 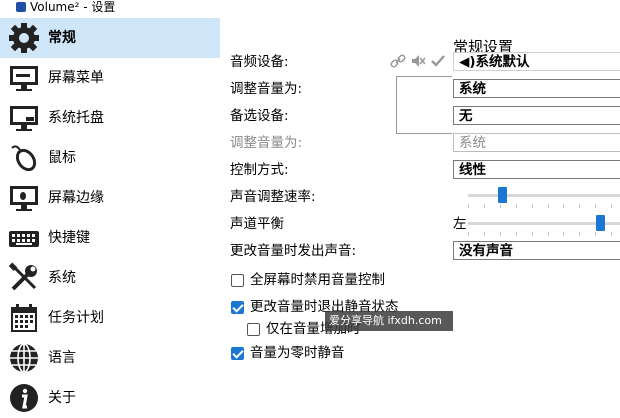 I want to click on control-mode-label: 控制方式:, so click(x=259, y=170).